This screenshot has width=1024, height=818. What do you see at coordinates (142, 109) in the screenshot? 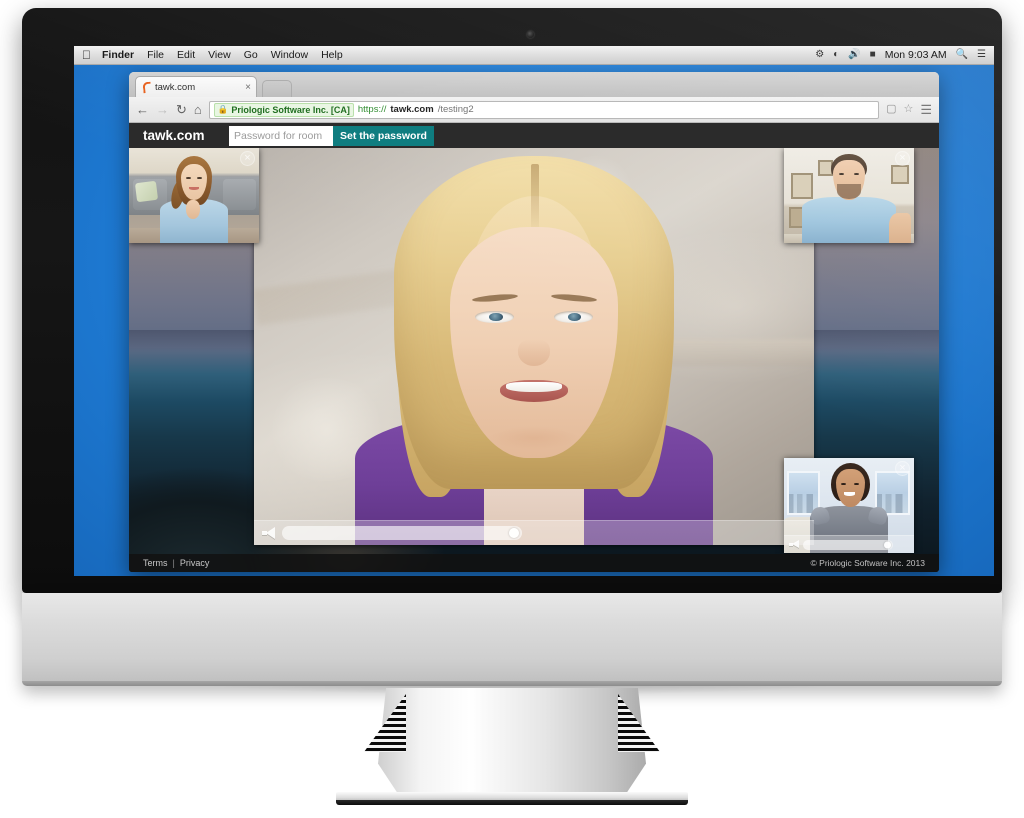
I see `back-arrow-icon: ←` at bounding box center [142, 109].